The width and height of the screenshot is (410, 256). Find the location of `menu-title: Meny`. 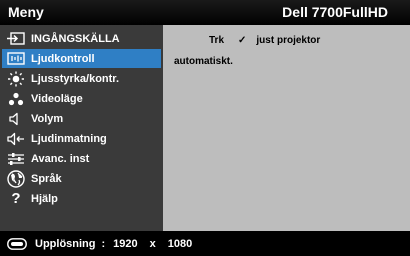

menu-title: Meny is located at coordinates (26, 12).